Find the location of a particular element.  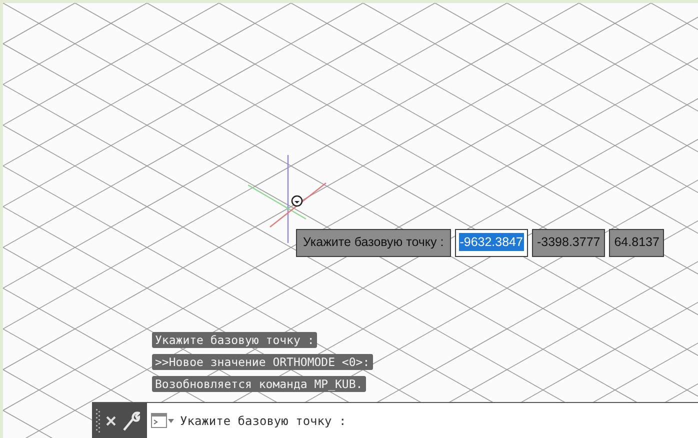

wrench-icon is located at coordinates (131, 421).